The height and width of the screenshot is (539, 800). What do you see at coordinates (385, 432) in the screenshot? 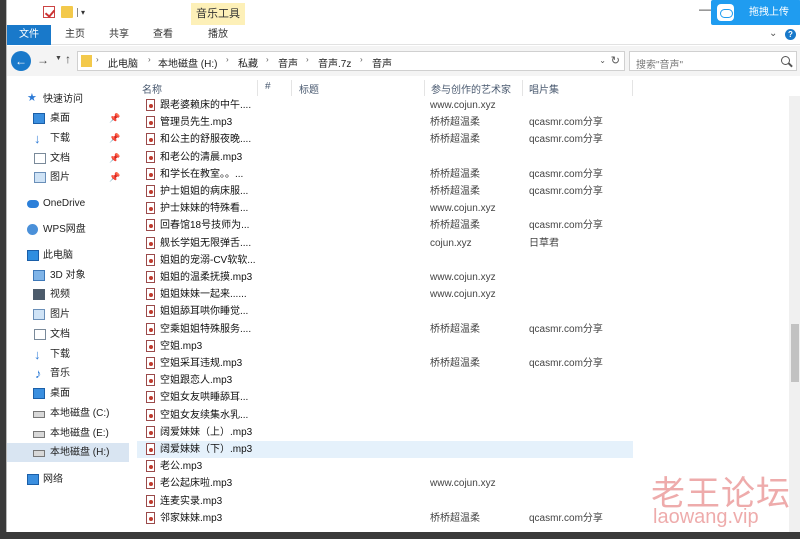
I see `file-row: 阔爱妹妹（上）.mp3` at bounding box center [385, 432].